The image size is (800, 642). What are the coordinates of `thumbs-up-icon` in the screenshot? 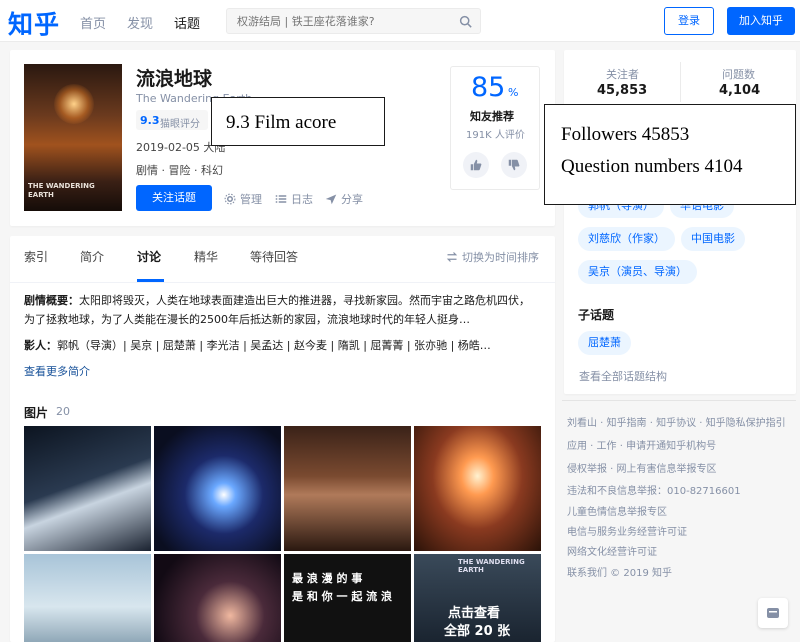 It's located at (476, 165).